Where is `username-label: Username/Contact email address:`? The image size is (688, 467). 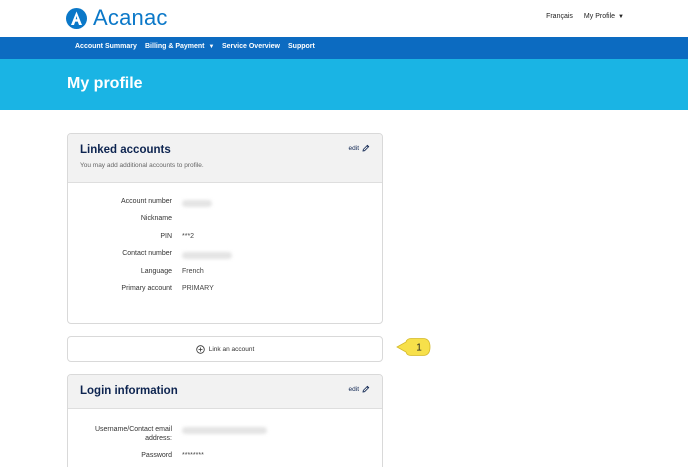 username-label: Username/Contact email address: is located at coordinates (133, 434).